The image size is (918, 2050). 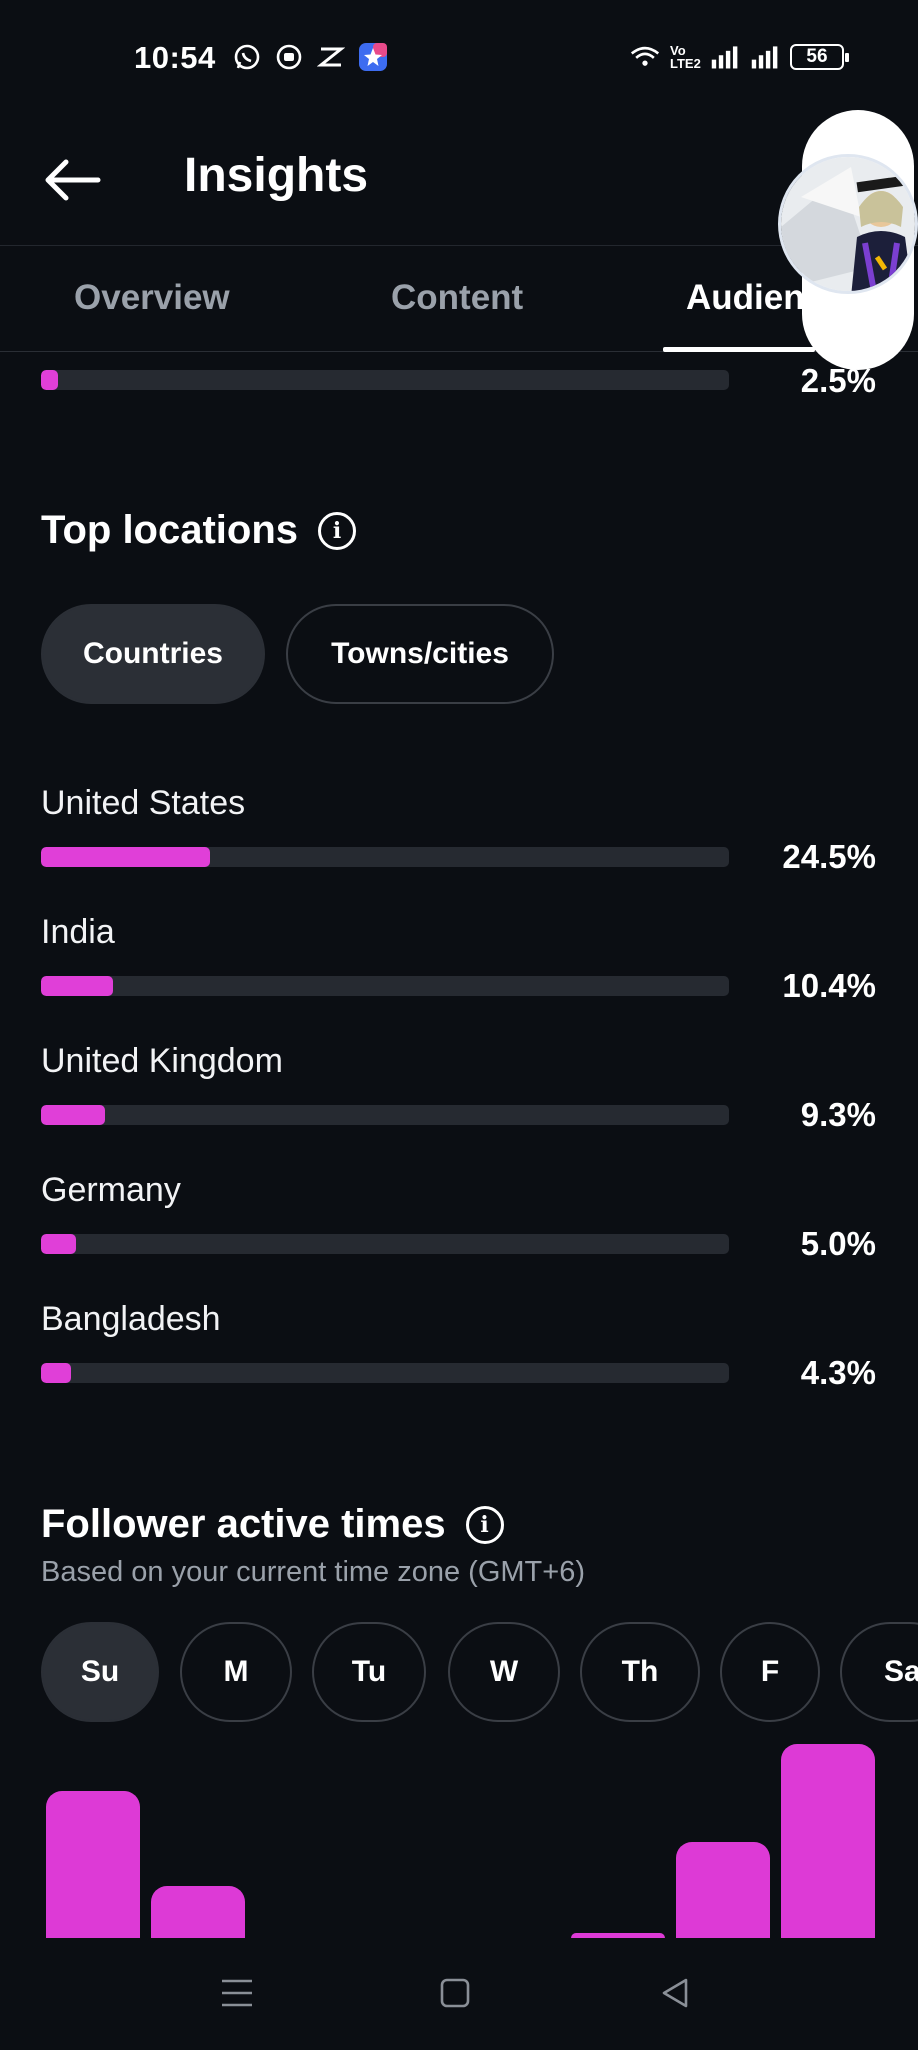 I want to click on battery-level: 56, so click(x=817, y=56).